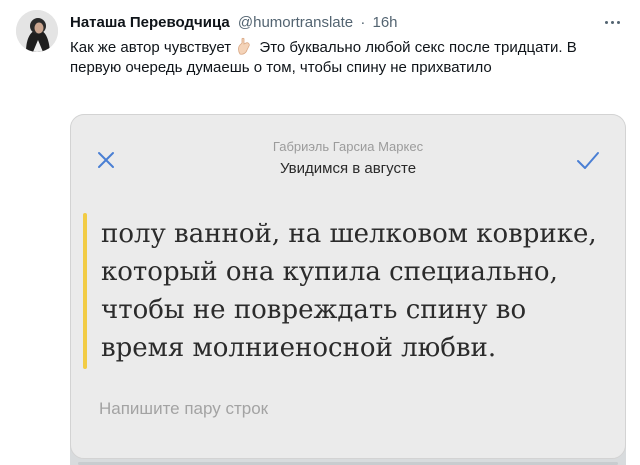 This screenshot has width=640, height=465. I want to click on quote-line: полу ванной, на шелковом коврике,, so click(349, 234).